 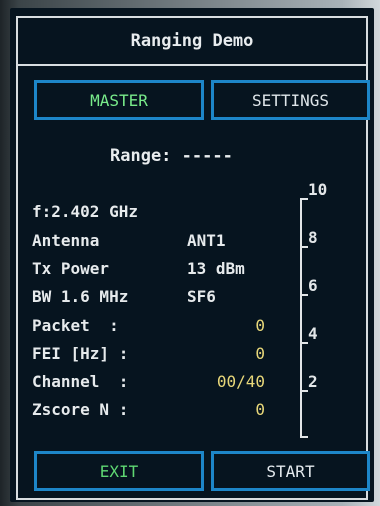 I want to click on antenna-label: Antenna, so click(x=66, y=240).